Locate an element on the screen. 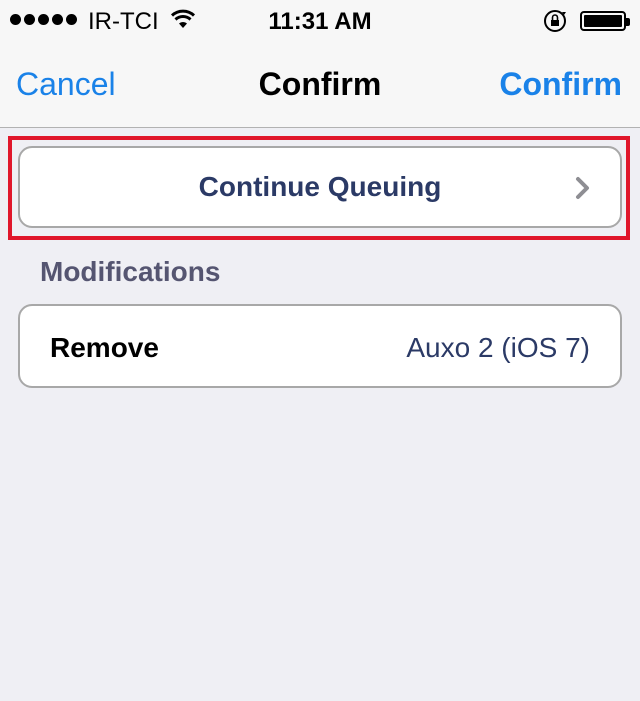  modification-row: Remove Auxo 2 (iOS 7) is located at coordinates (320, 346).